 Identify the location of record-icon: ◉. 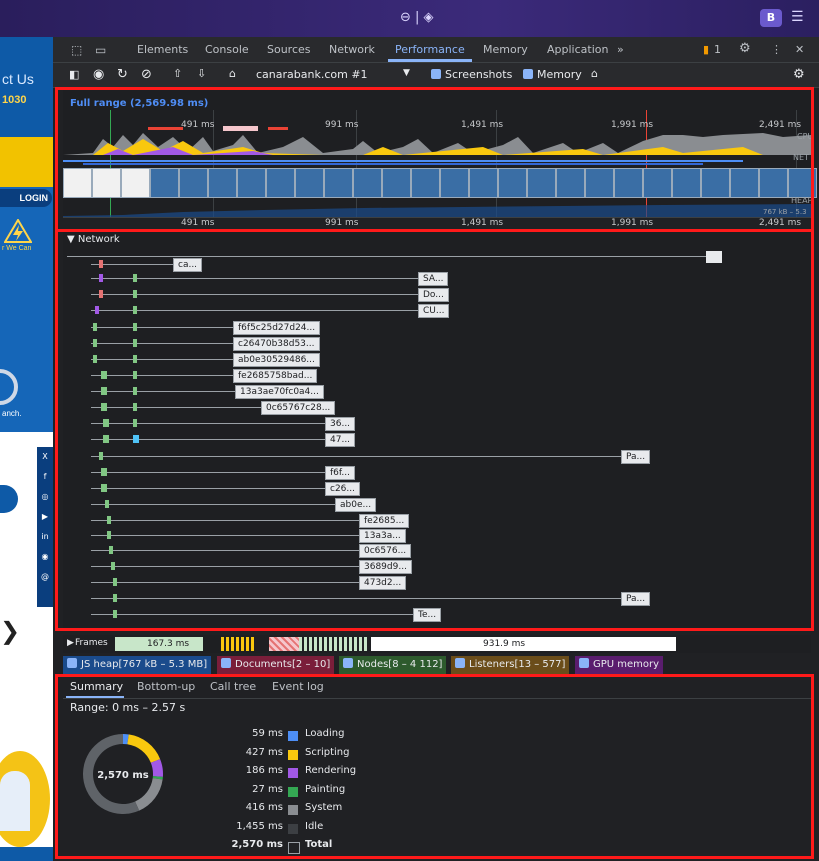
(98, 74).